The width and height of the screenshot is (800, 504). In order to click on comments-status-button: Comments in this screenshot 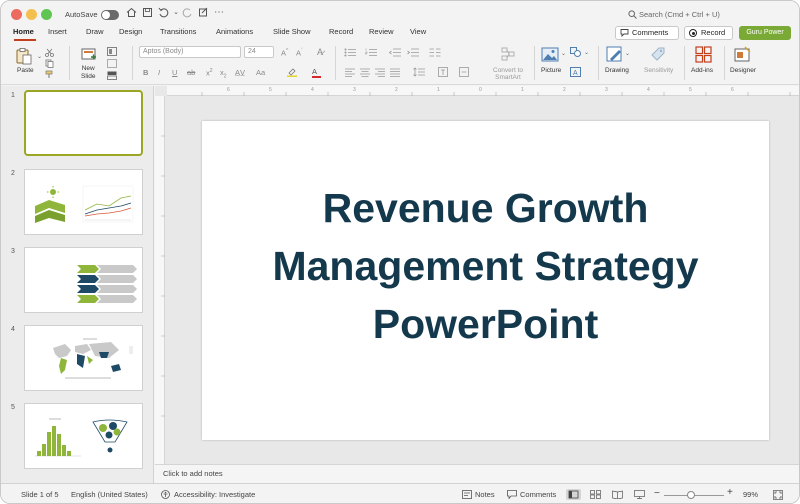, I will do `click(538, 494)`.